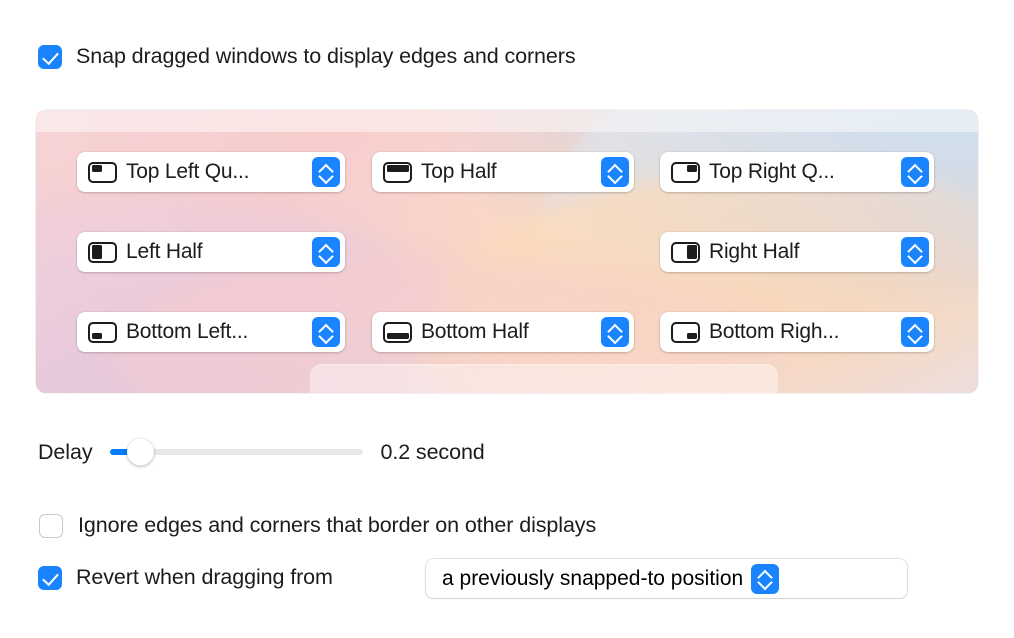  Describe the element at coordinates (432, 451) in the screenshot. I see `delay-value-label: 0.2 second` at that location.